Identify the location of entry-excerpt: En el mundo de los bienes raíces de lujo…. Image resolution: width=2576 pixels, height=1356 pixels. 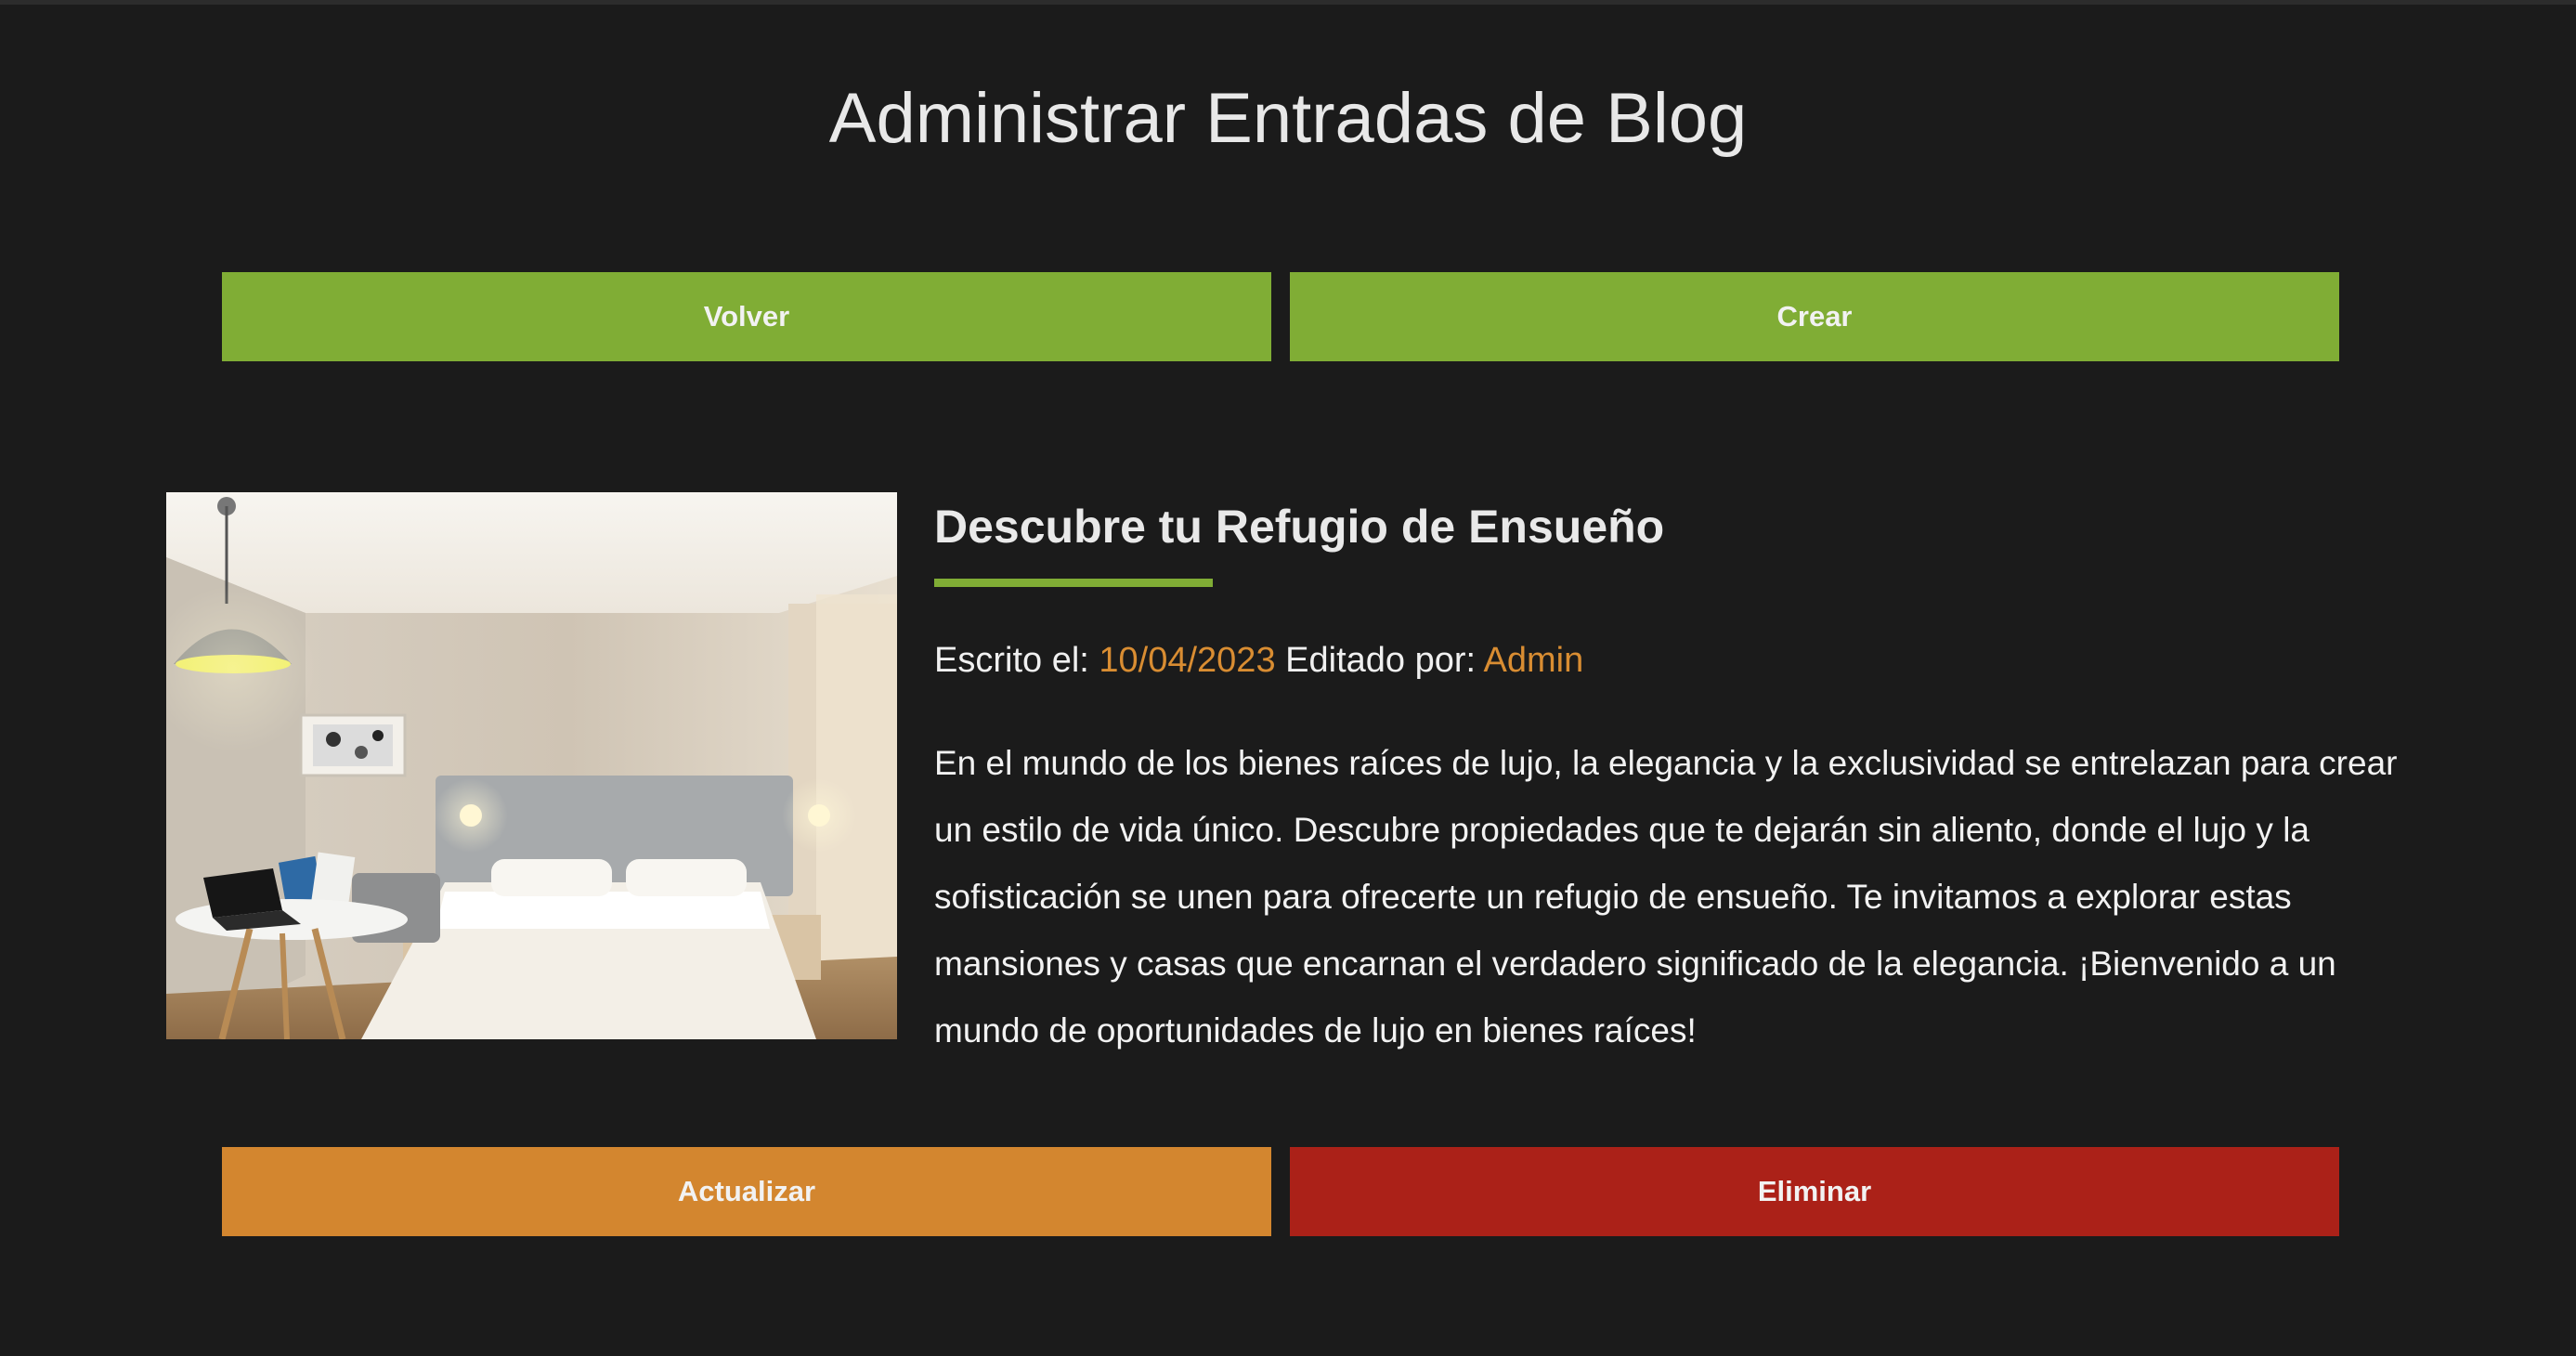
(1666, 897).